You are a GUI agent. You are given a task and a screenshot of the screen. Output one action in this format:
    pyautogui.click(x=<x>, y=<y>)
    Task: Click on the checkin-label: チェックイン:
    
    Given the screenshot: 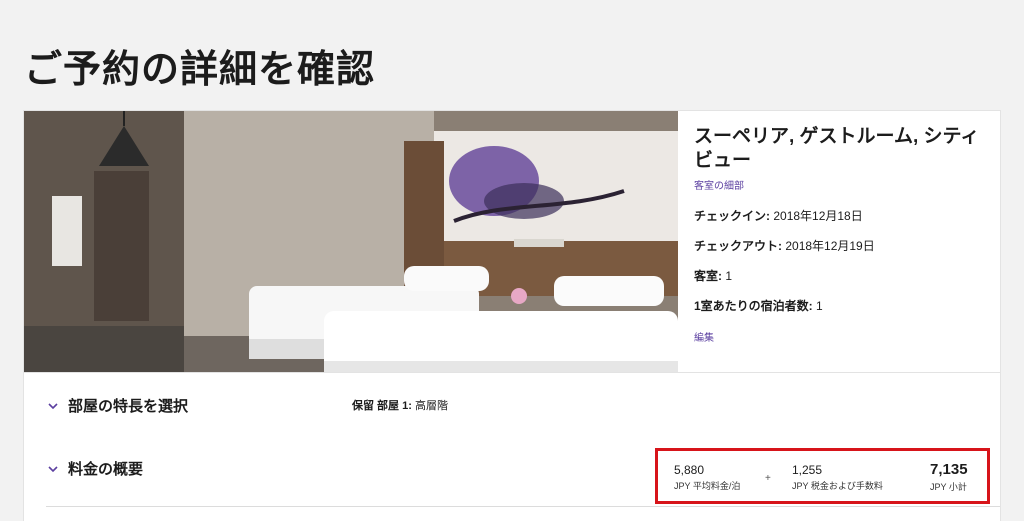 What is the action you would take?
    pyautogui.click(x=732, y=216)
    